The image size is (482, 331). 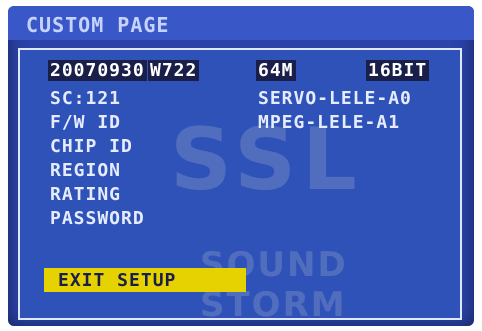 What do you see at coordinates (86, 170) in the screenshot?
I see `region-label: REGION` at bounding box center [86, 170].